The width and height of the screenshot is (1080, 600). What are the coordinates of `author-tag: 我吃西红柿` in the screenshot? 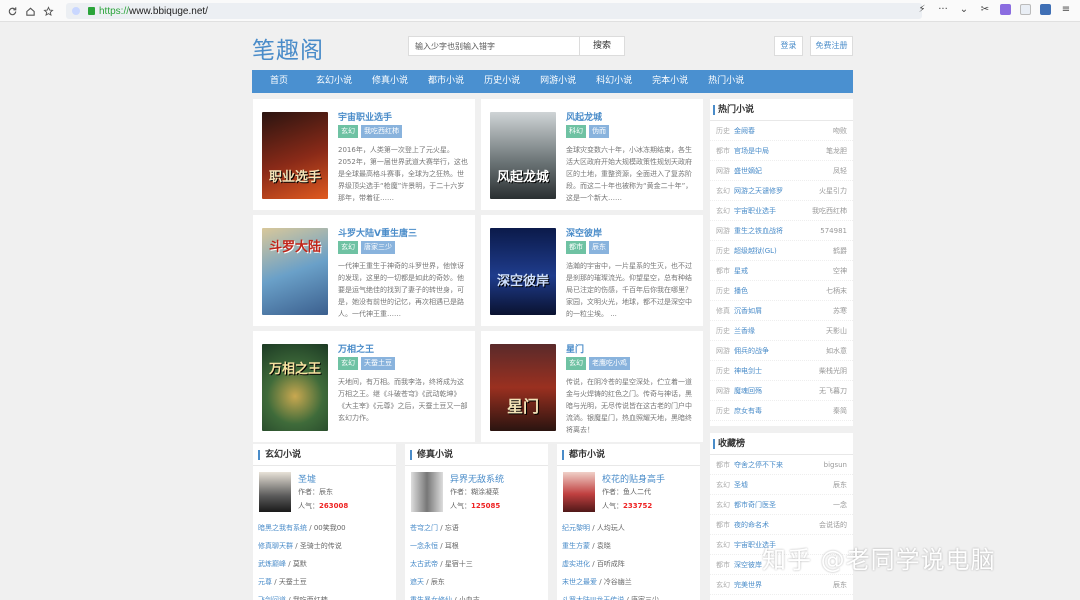 It's located at (381, 131).